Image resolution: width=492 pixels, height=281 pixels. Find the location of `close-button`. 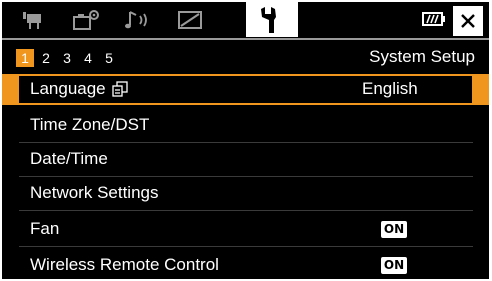

close-button is located at coordinates (468, 21).